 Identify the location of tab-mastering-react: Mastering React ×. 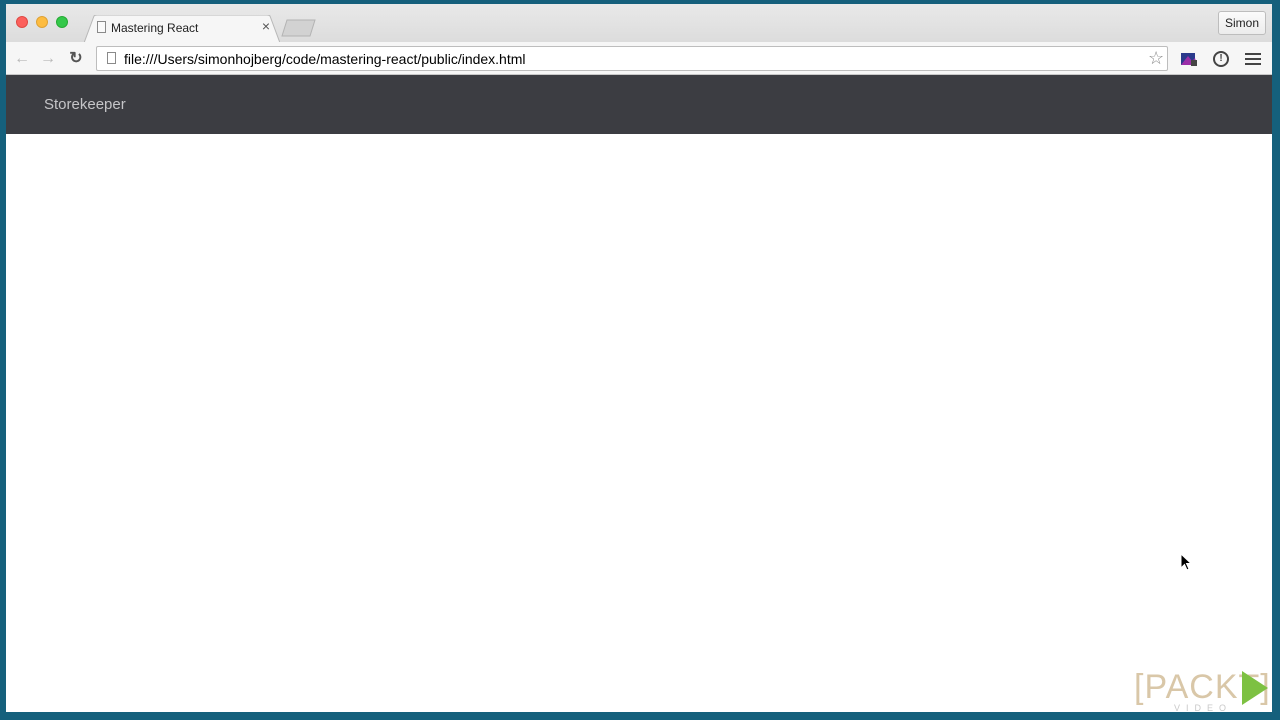
(182, 29).